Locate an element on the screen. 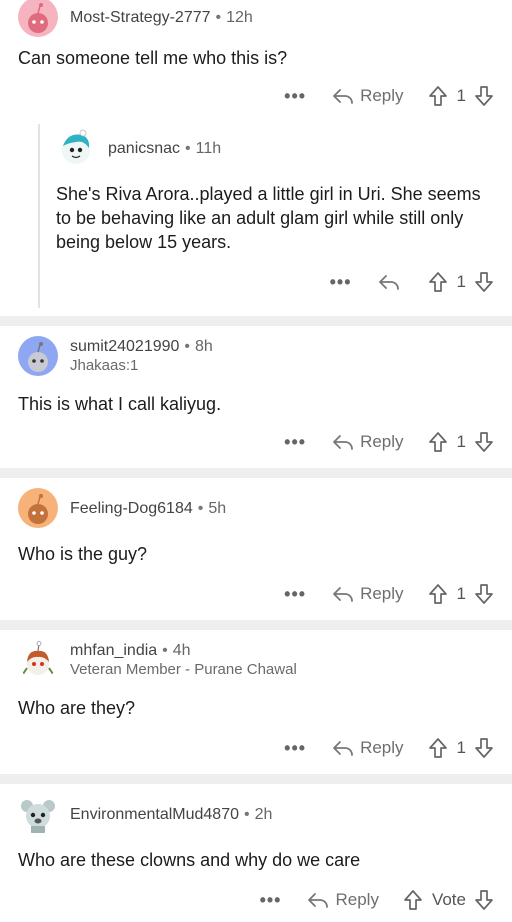 Image resolution: width=512 pixels, height=922 pixels. comment-actions: ••• 1 is located at coordinates (275, 282).